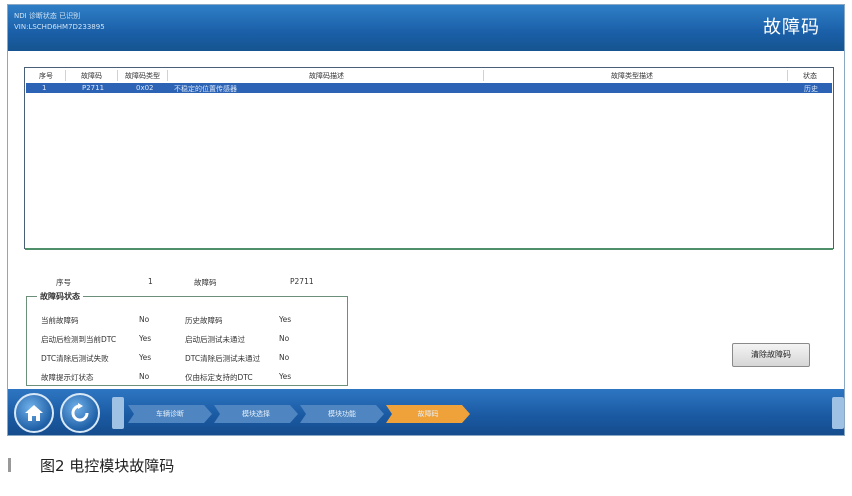  Describe the element at coordinates (144, 319) in the screenshot. I see `status-value-current: No` at that location.